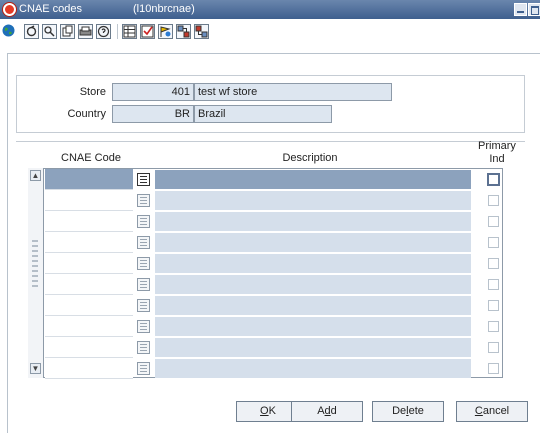 This screenshot has width=540, height=433. I want to click on store-label: Store, so click(92, 92).